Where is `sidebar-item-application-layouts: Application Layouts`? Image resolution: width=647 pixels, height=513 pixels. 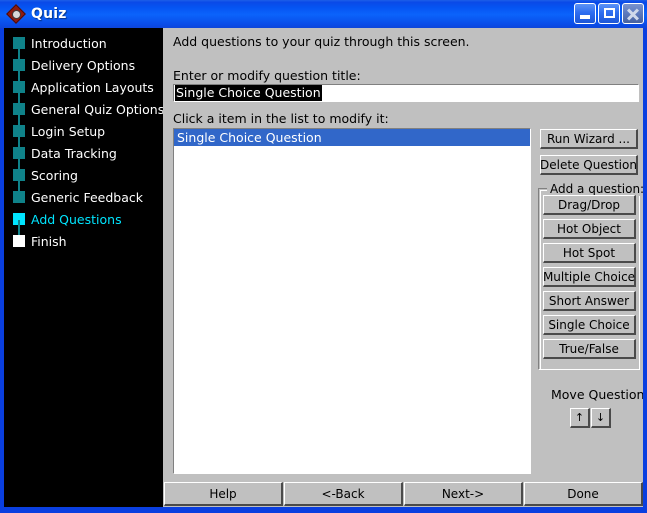
sidebar-item-application-layouts: Application Layouts is located at coordinates (83, 87).